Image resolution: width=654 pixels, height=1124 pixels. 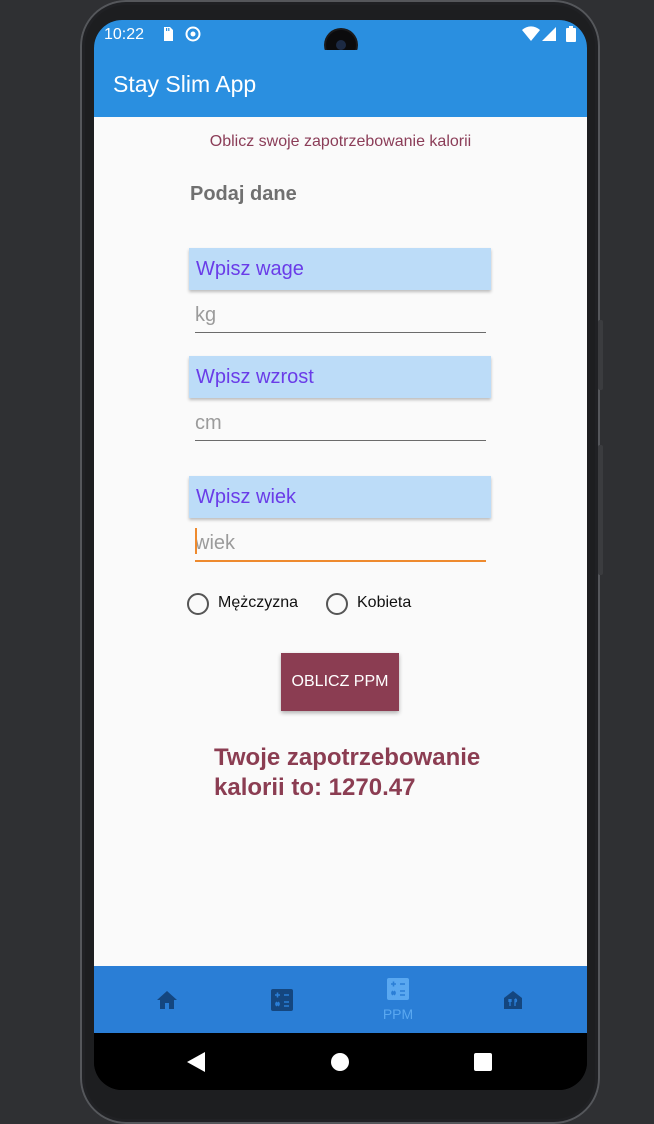 What do you see at coordinates (398, 1014) in the screenshot?
I see `nav-ppm-label: PPM` at bounding box center [398, 1014].